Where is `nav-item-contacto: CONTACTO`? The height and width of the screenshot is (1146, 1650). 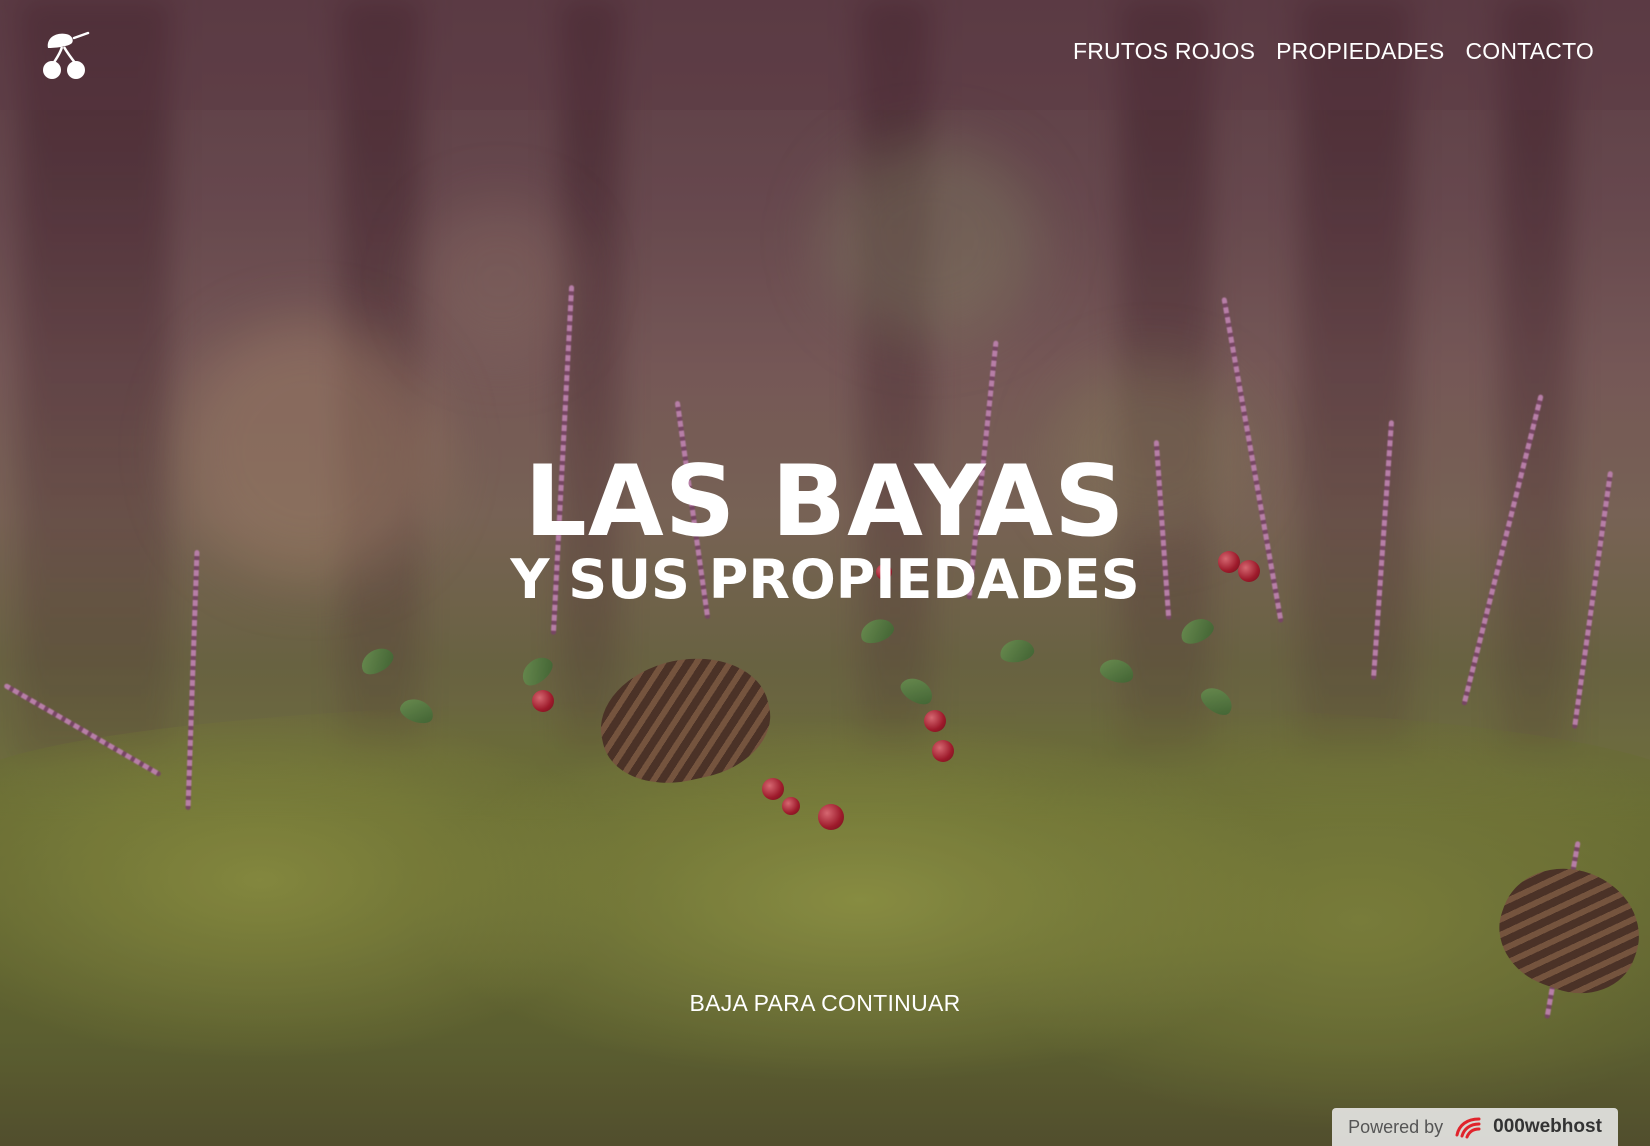
nav-item-contacto: CONTACTO is located at coordinates (1529, 51).